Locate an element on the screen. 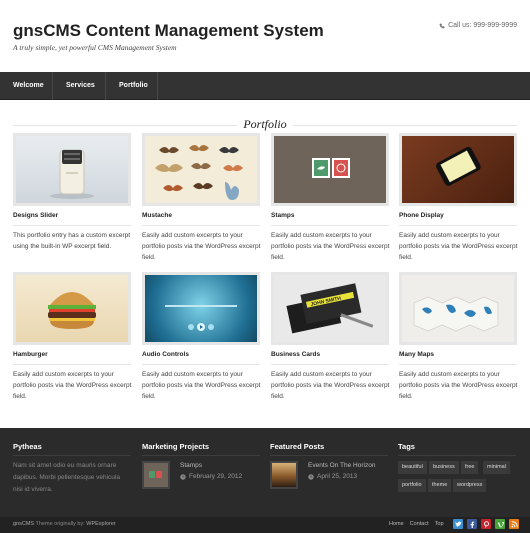  phone-icon is located at coordinates (442, 25).